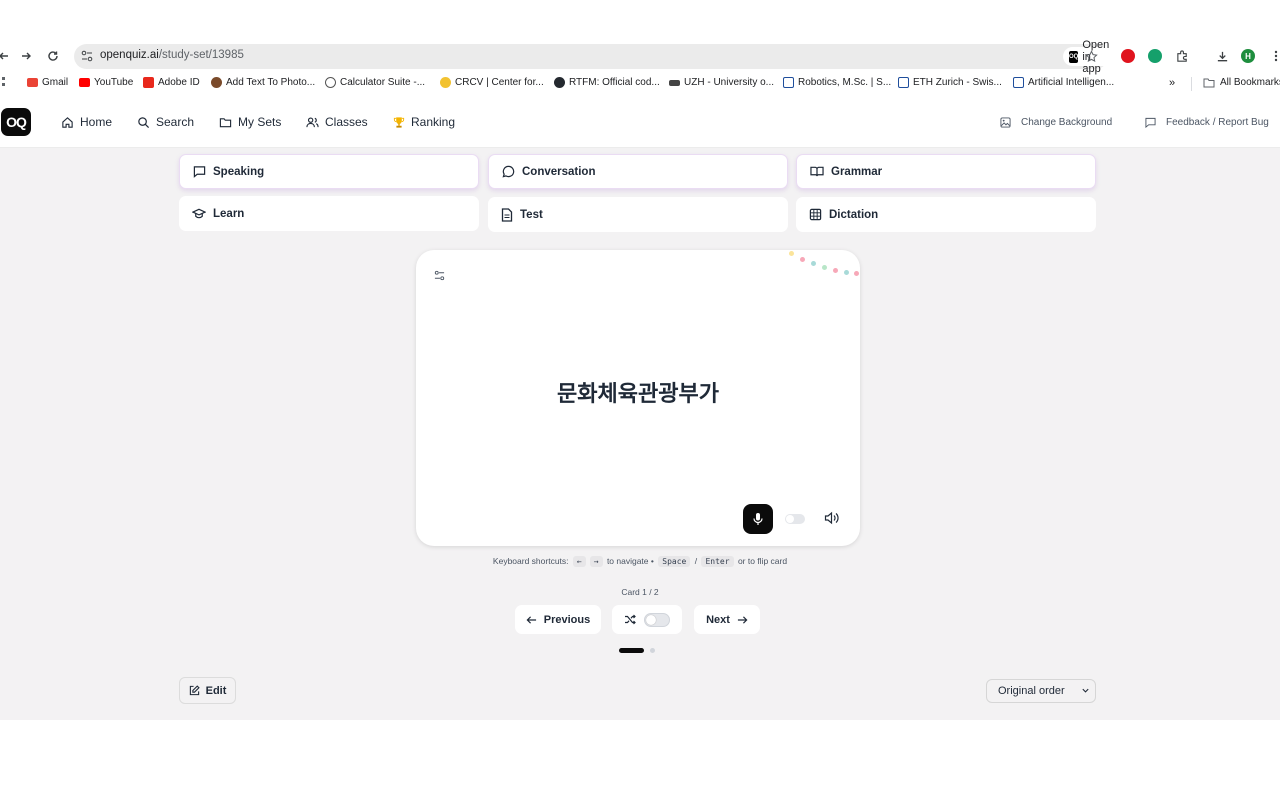  What do you see at coordinates (758, 519) in the screenshot?
I see `microphone-button` at bounding box center [758, 519].